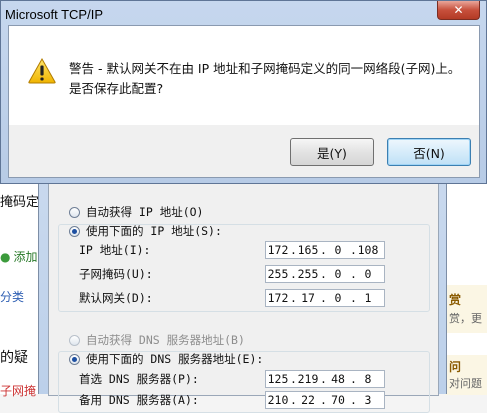 The image size is (487, 413). What do you see at coordinates (165, 340) in the screenshot?
I see `auto-dns-label: 自动获得 DNS 服务器地址(B)` at bounding box center [165, 340].